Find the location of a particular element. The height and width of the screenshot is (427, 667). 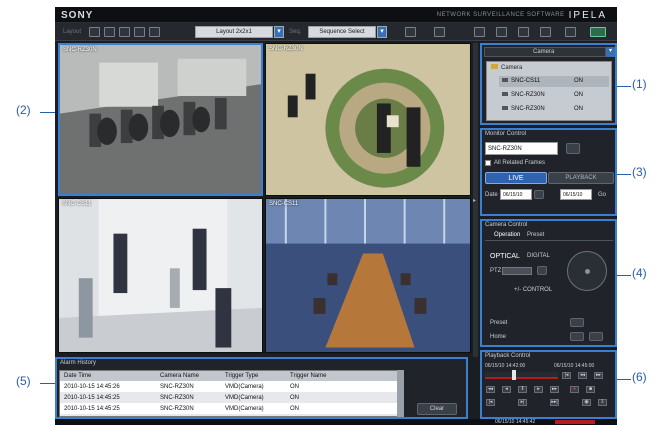

cell-trigger-name: ON is located at coordinates (294, 409).